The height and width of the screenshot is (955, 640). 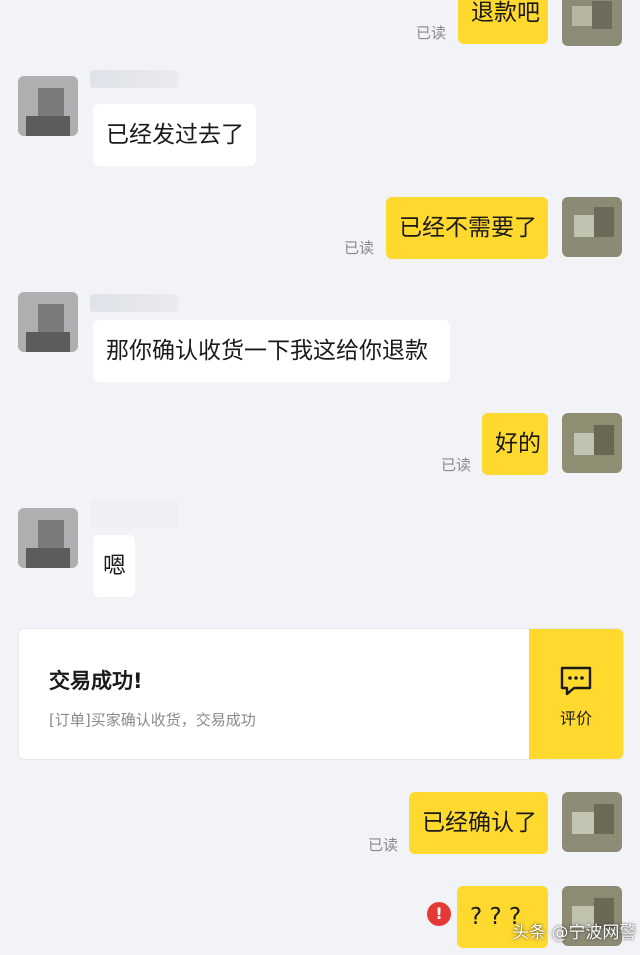 I want to click on order-status-card: 交易成功! [订单]买家确认收货，交易成功 评价, so click(x=321, y=694).